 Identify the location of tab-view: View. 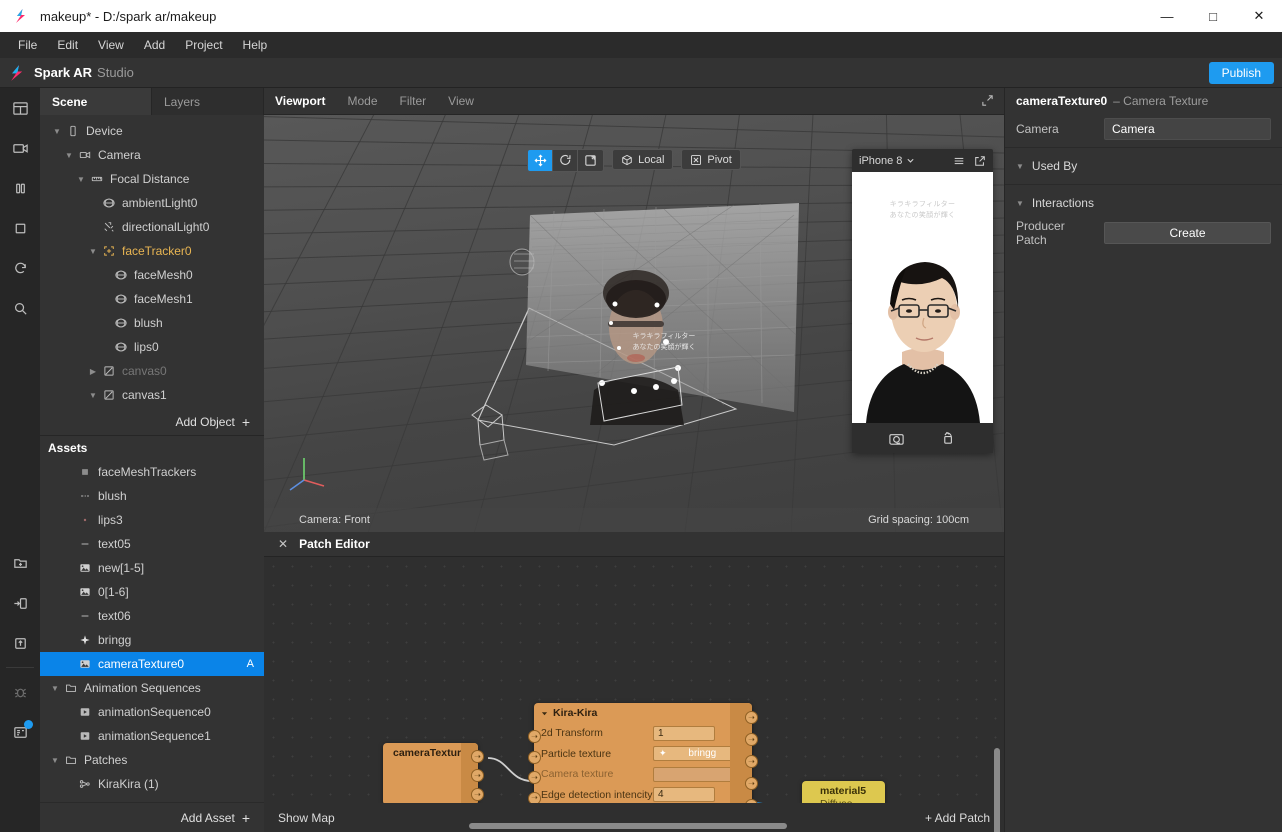
(461, 101).